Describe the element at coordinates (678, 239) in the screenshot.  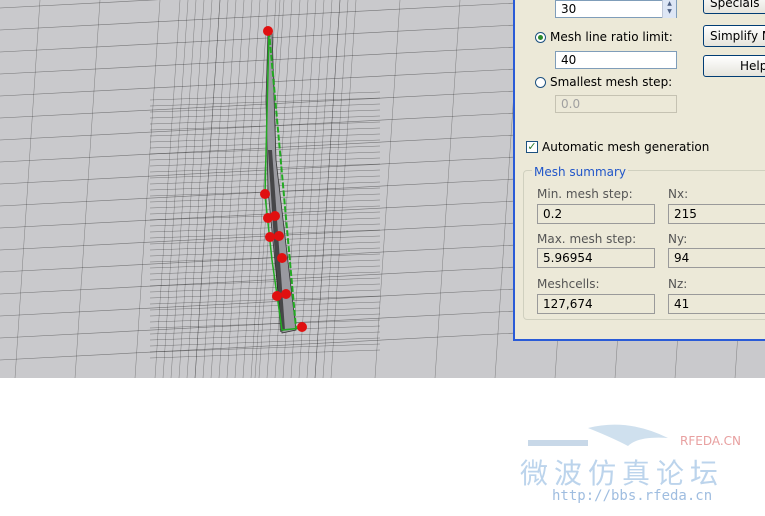
I see `ny-label: Ny:` at that location.